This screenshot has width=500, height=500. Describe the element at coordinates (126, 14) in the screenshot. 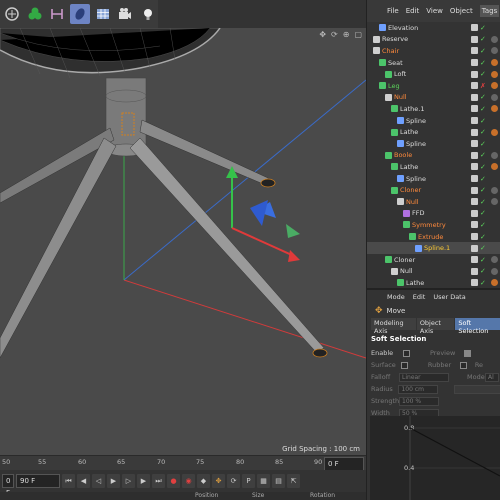

I see `camera-icon` at that location.